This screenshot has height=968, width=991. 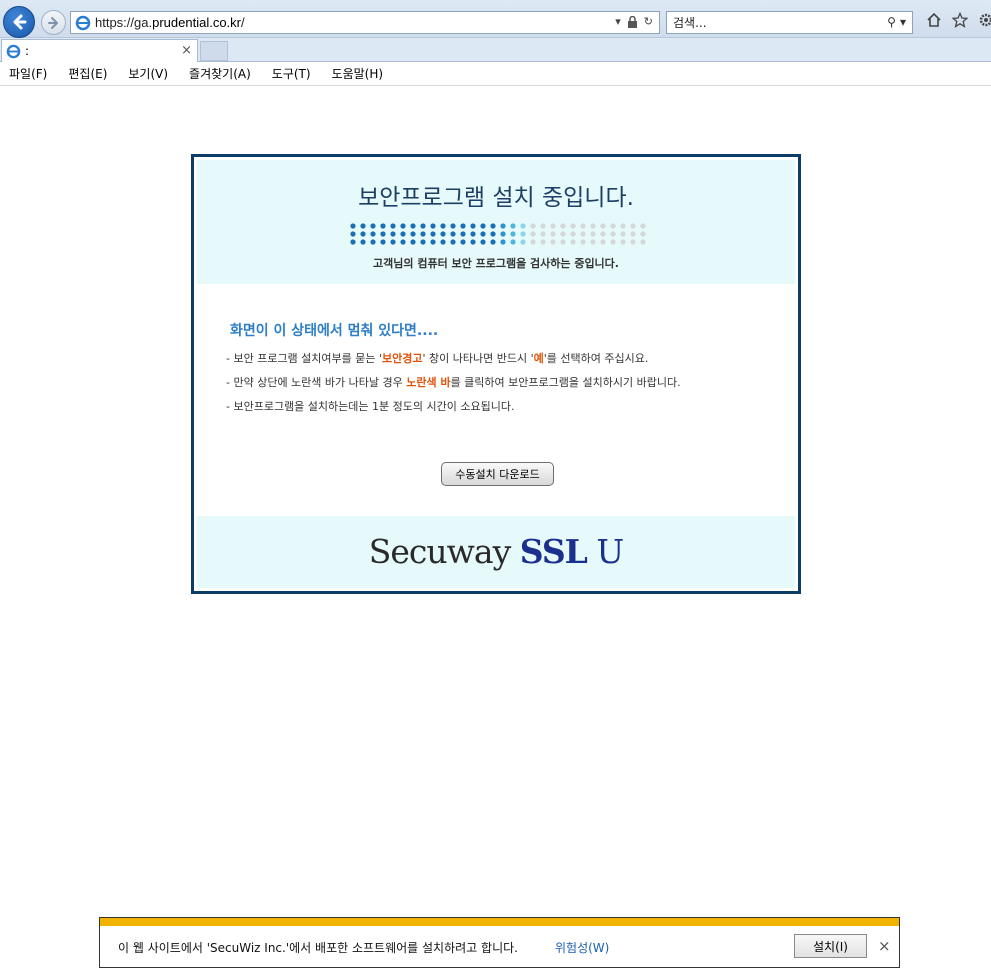 What do you see at coordinates (170, 22) in the screenshot?
I see `address-text: https://ga.prudential.co.kr/` at bounding box center [170, 22].